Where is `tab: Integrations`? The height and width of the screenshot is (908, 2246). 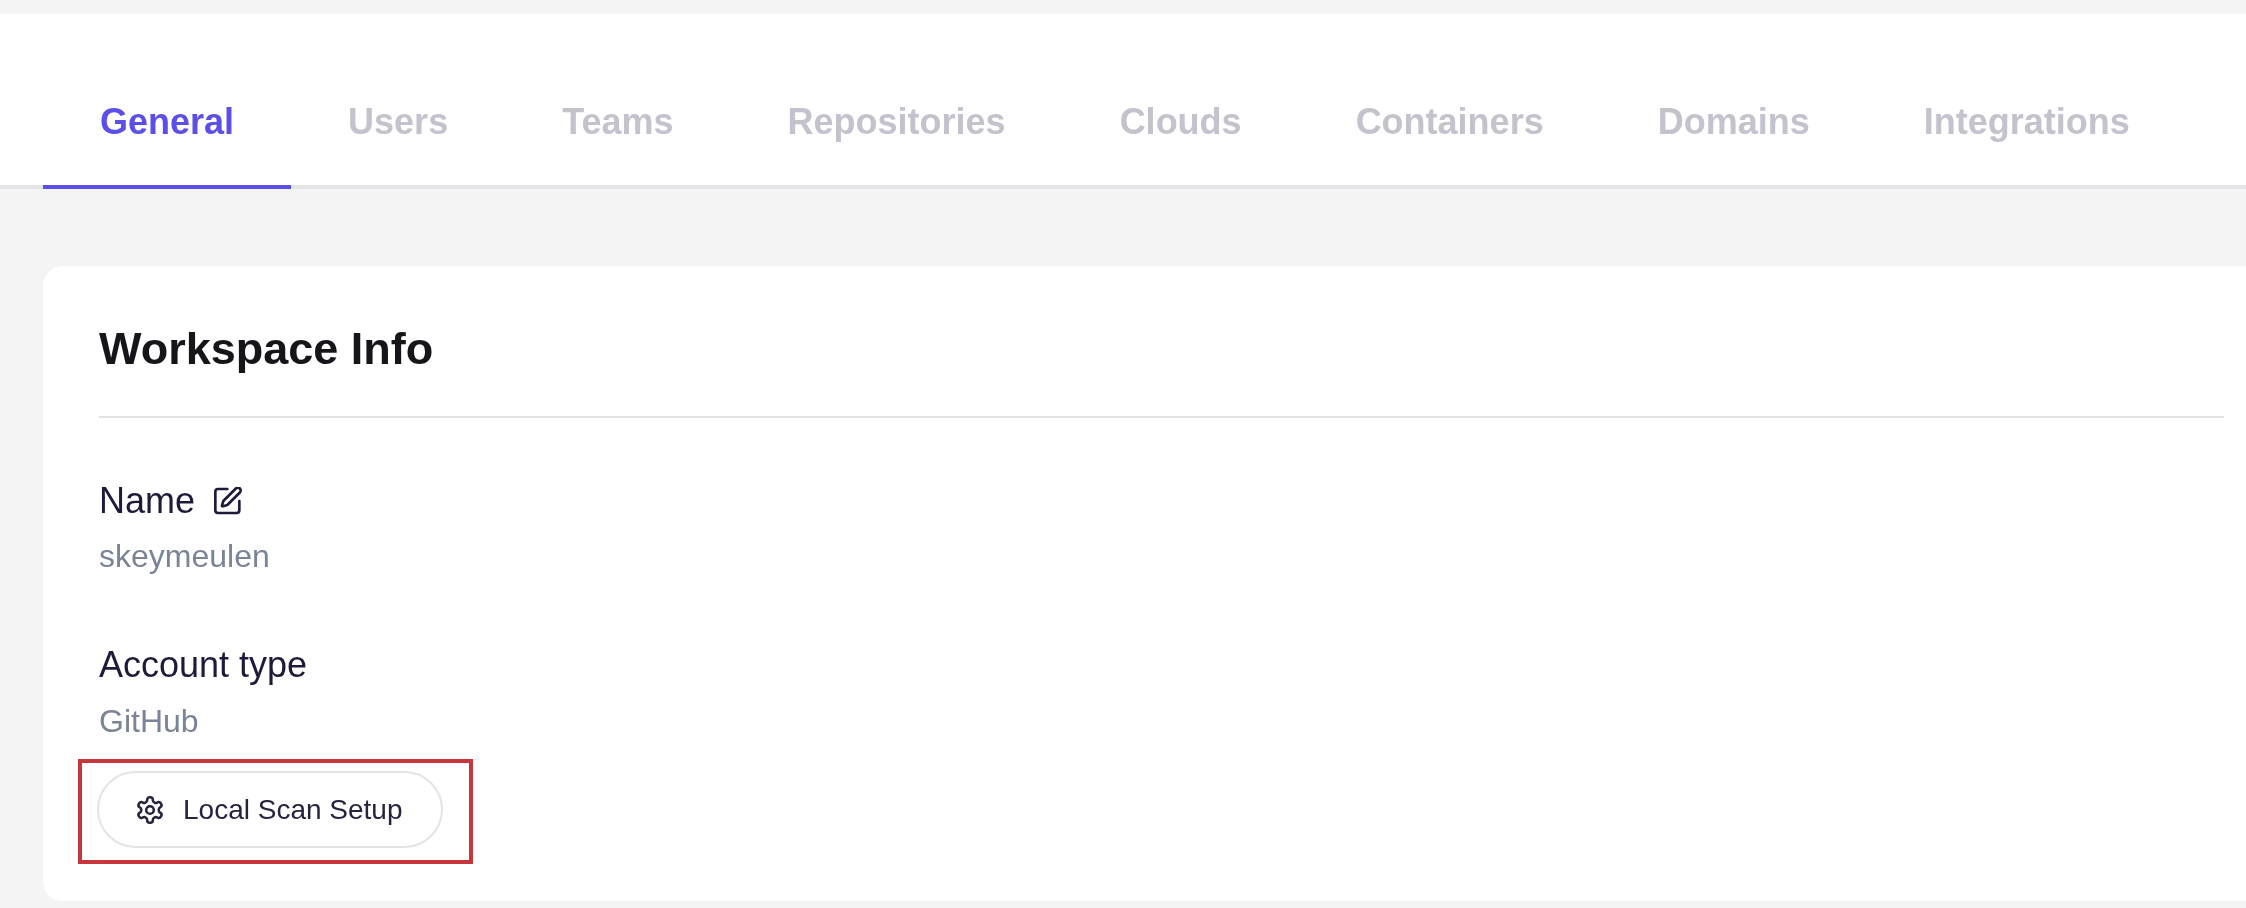 tab: Integrations is located at coordinates (2026, 101).